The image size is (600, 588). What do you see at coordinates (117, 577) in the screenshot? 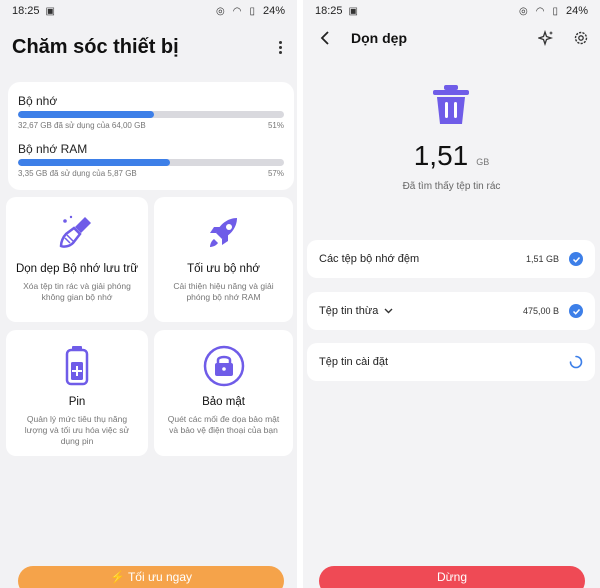
I see `lightning-icon: ⚡` at bounding box center [117, 577].